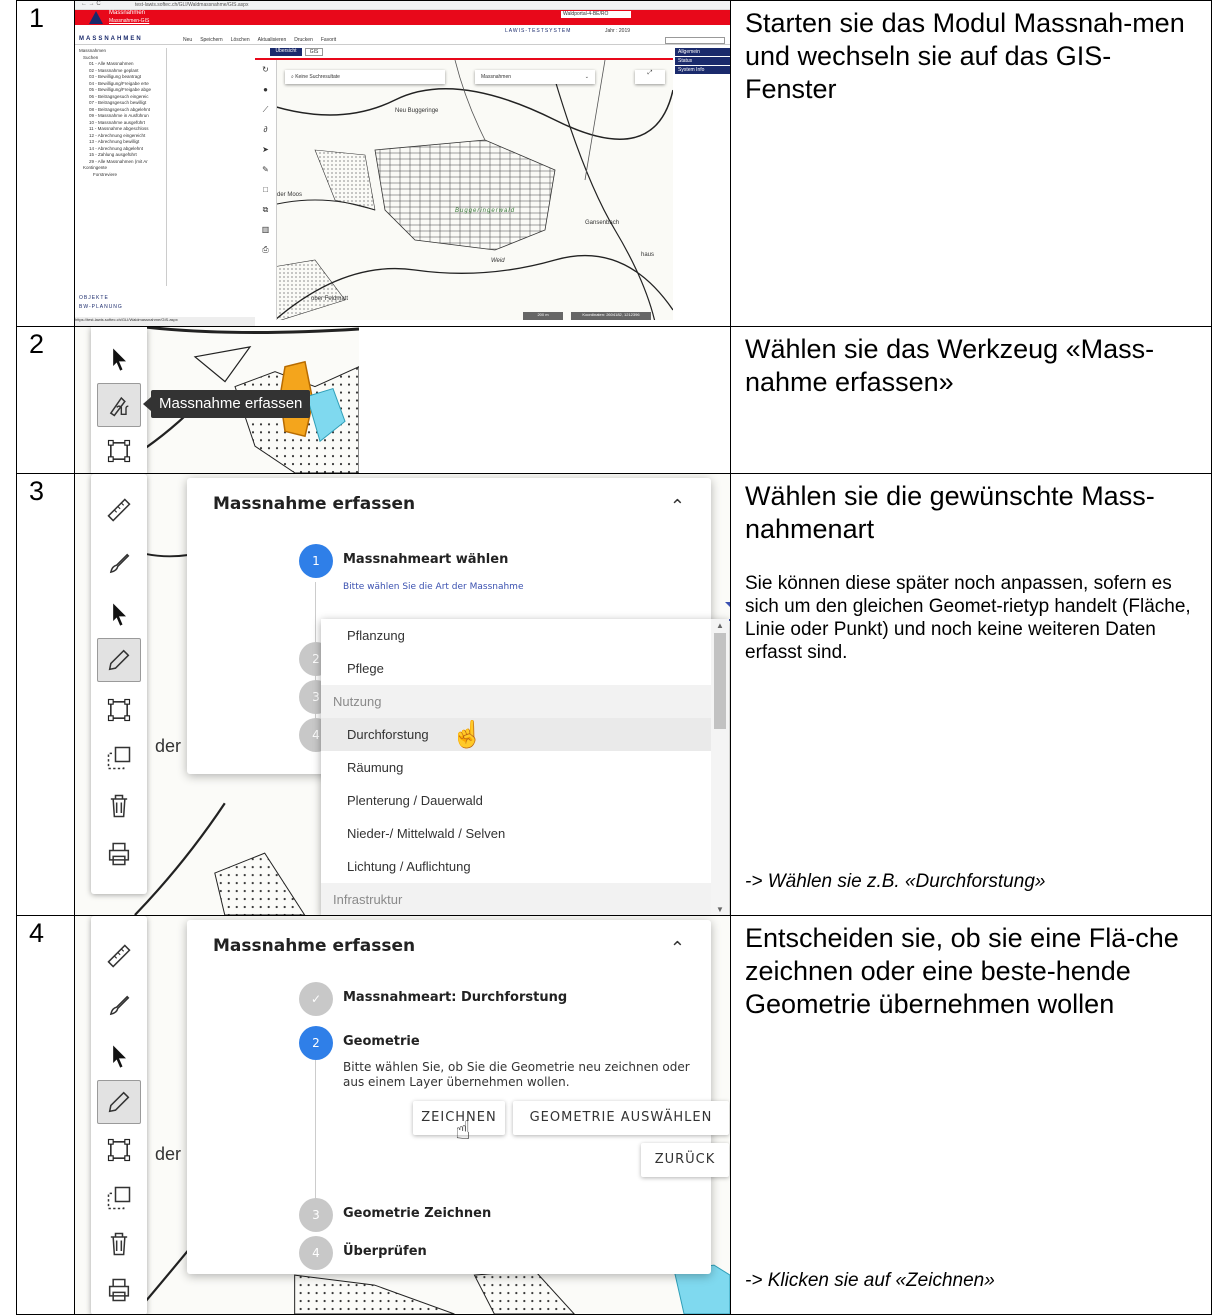  I want to click on stepper-step-3: 3, so click(316, 1215).